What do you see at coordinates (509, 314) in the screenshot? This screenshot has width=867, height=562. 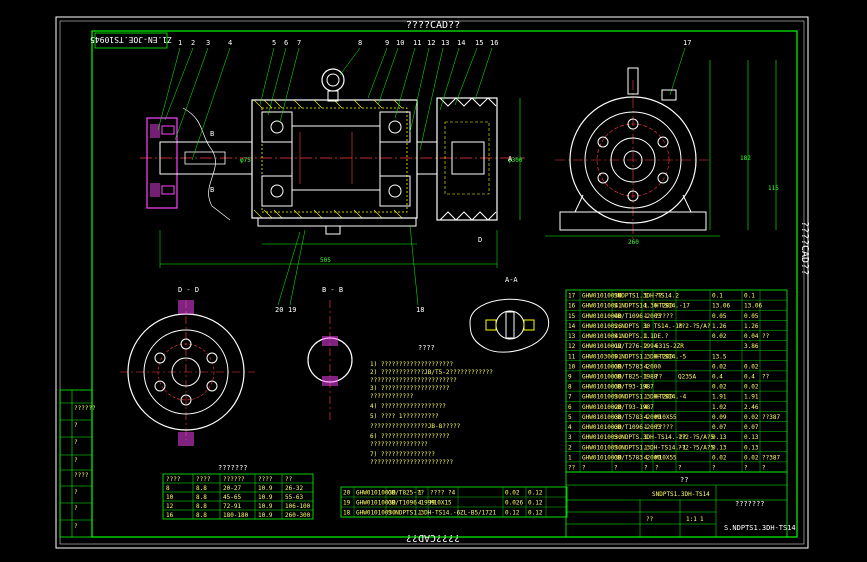 I see `section-aa-view: A-A` at bounding box center [509, 314].